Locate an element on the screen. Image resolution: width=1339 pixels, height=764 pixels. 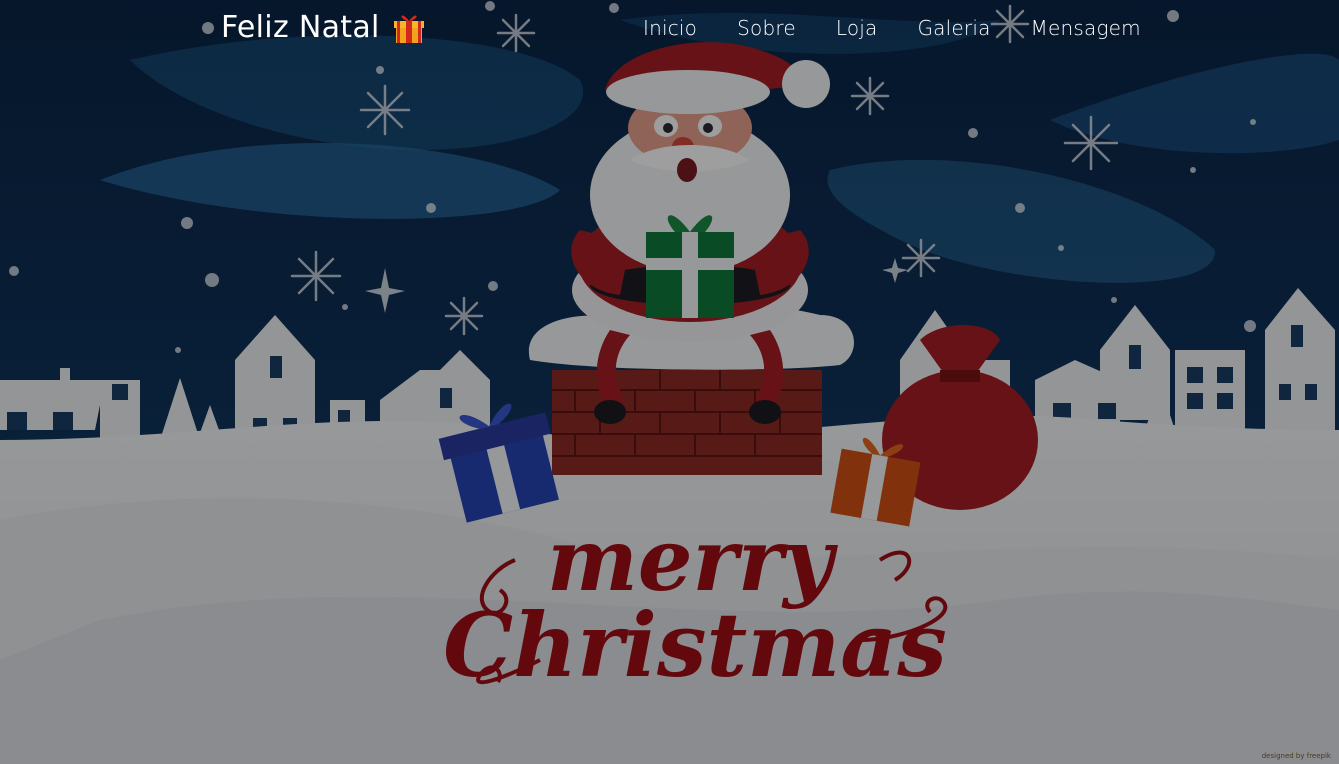
nav-item-mensagem: Mensagem is located at coordinates (1086, 28).